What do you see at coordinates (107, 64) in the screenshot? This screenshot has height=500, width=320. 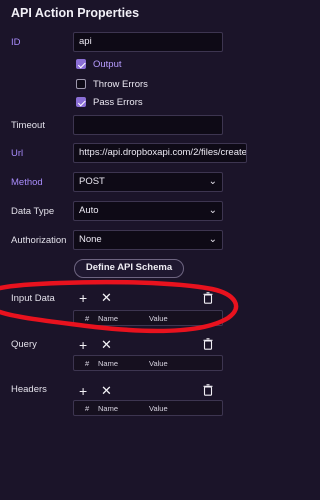 I see `output-label: Output` at bounding box center [107, 64].